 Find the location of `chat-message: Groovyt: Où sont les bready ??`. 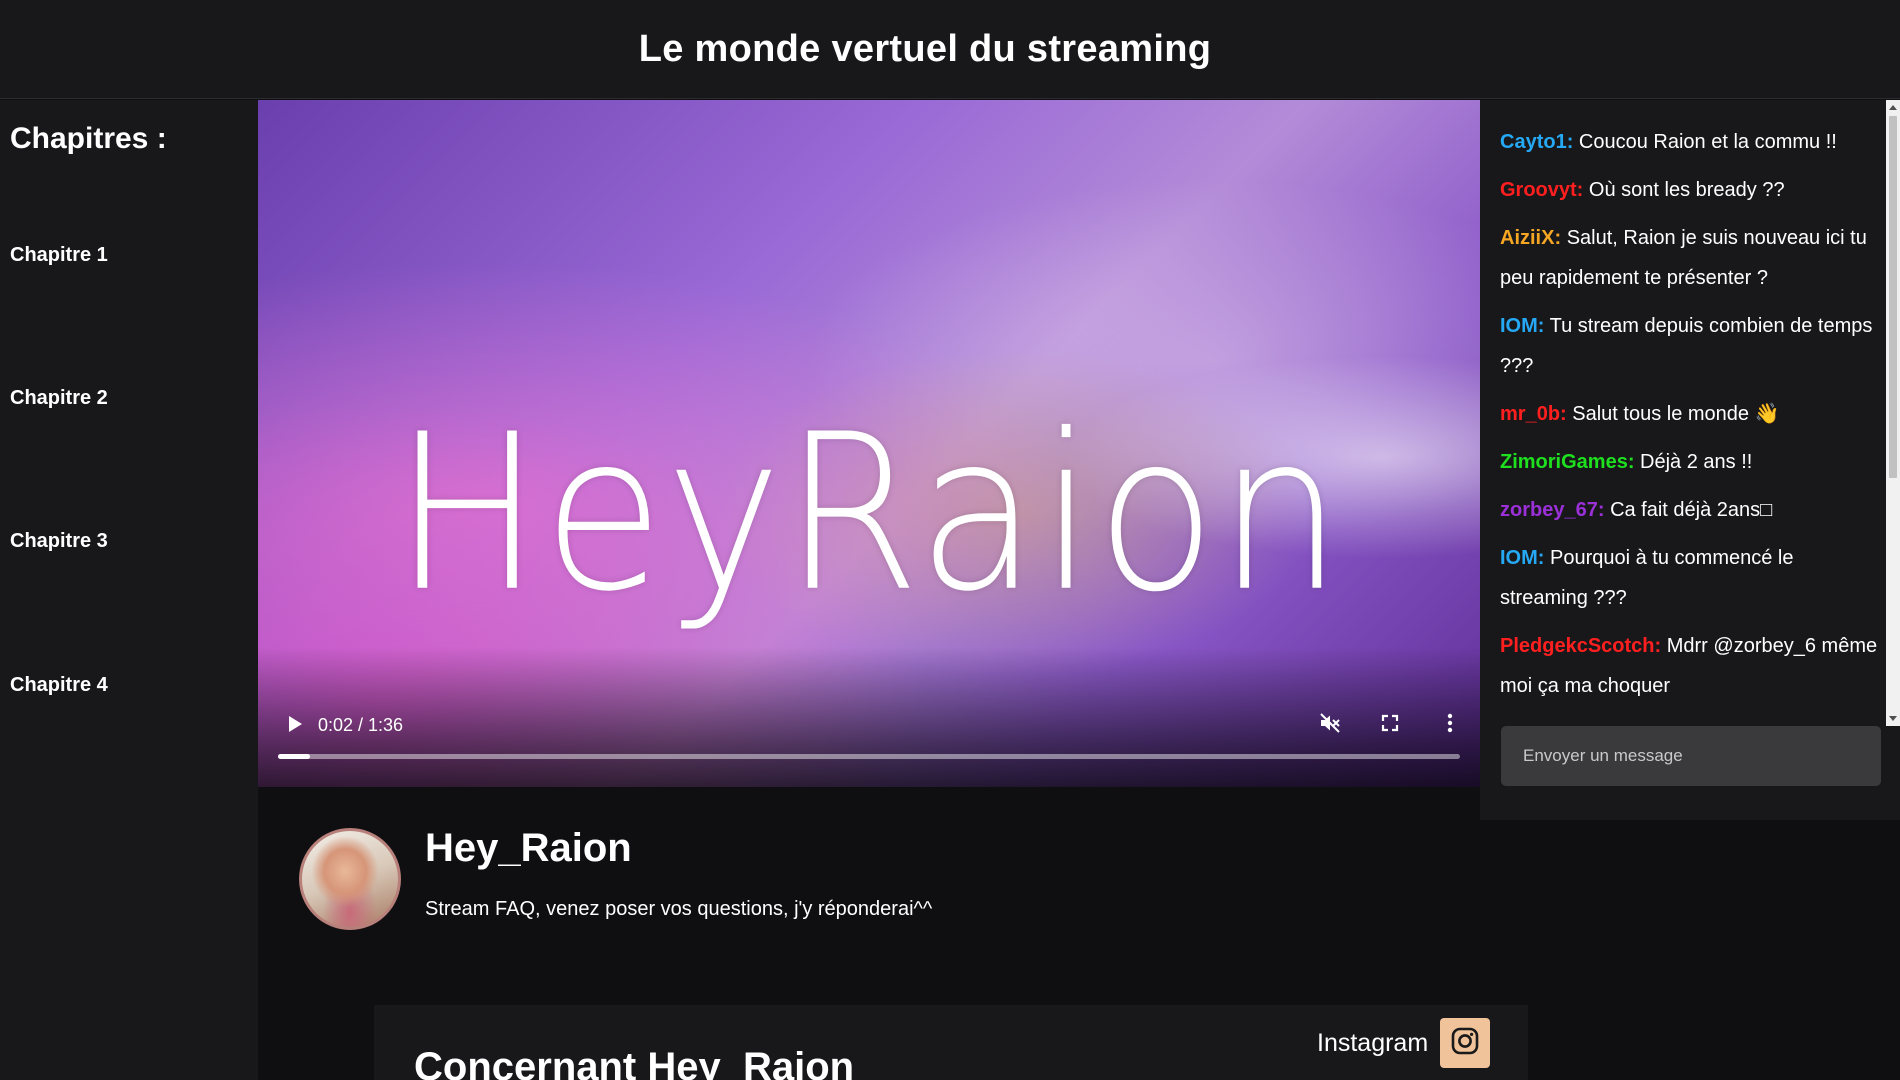

chat-message: Groovyt: Où sont les bready ?? is located at coordinates (1691, 190).